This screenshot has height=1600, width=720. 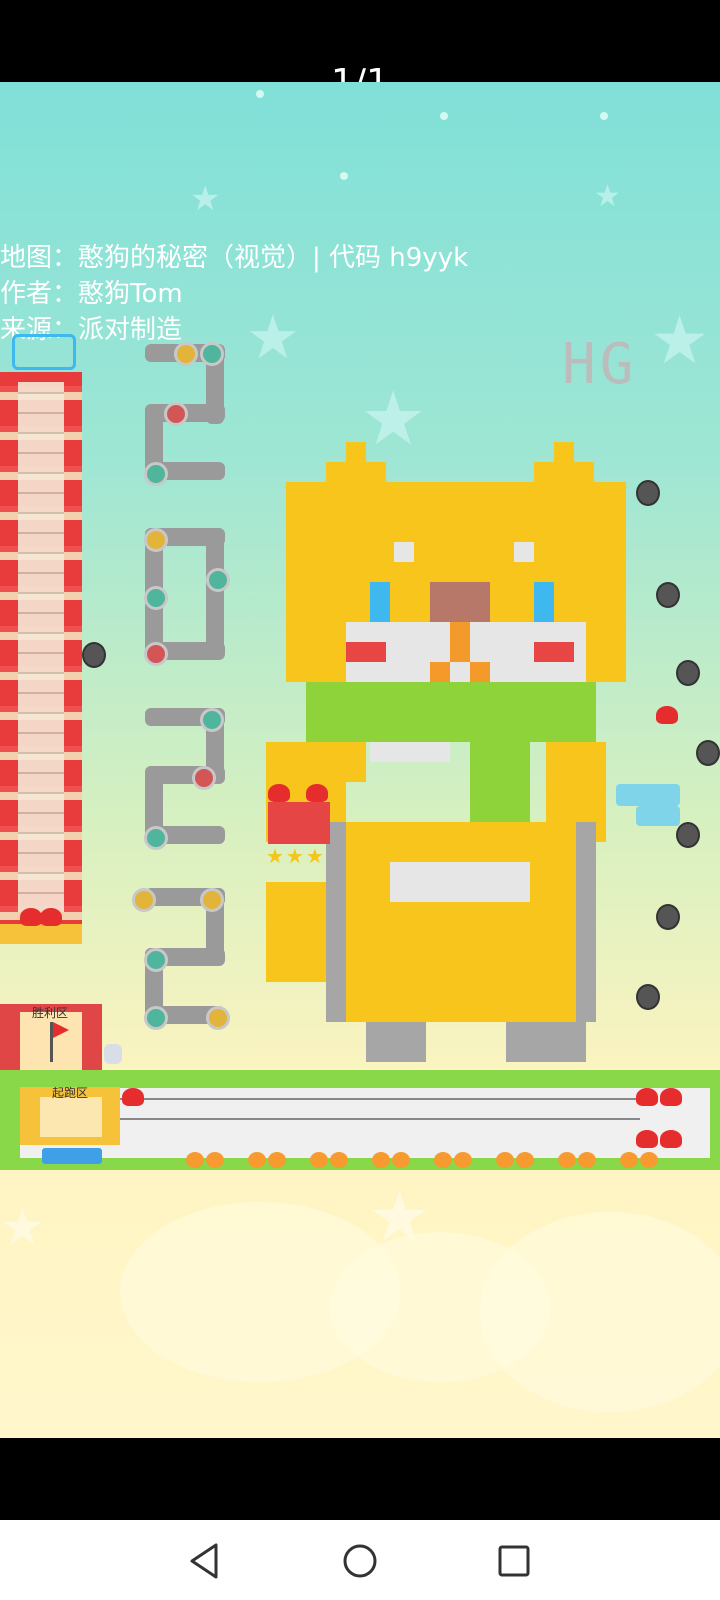 I want to click on start-zone-label: 起跑区, so click(x=70, y=1093).